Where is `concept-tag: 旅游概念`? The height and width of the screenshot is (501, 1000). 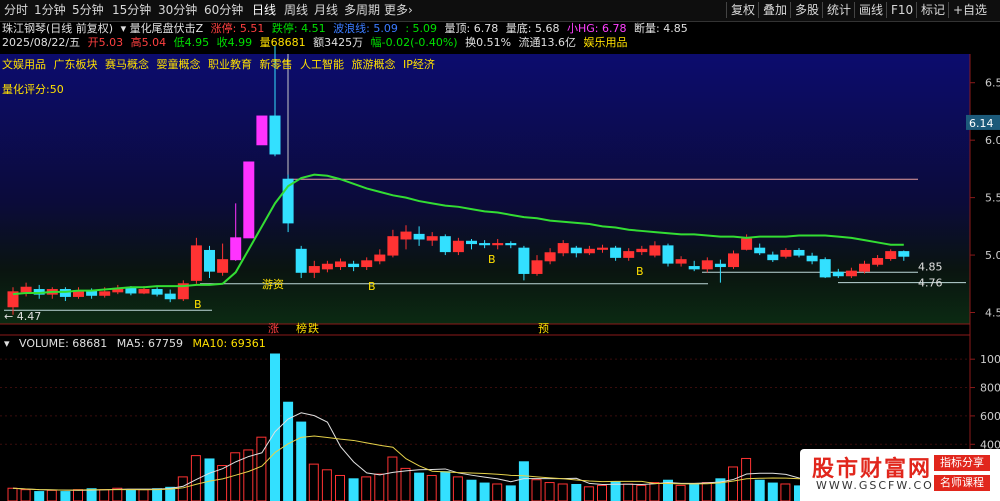
concept-tag: 旅游概念 is located at coordinates (374, 64).